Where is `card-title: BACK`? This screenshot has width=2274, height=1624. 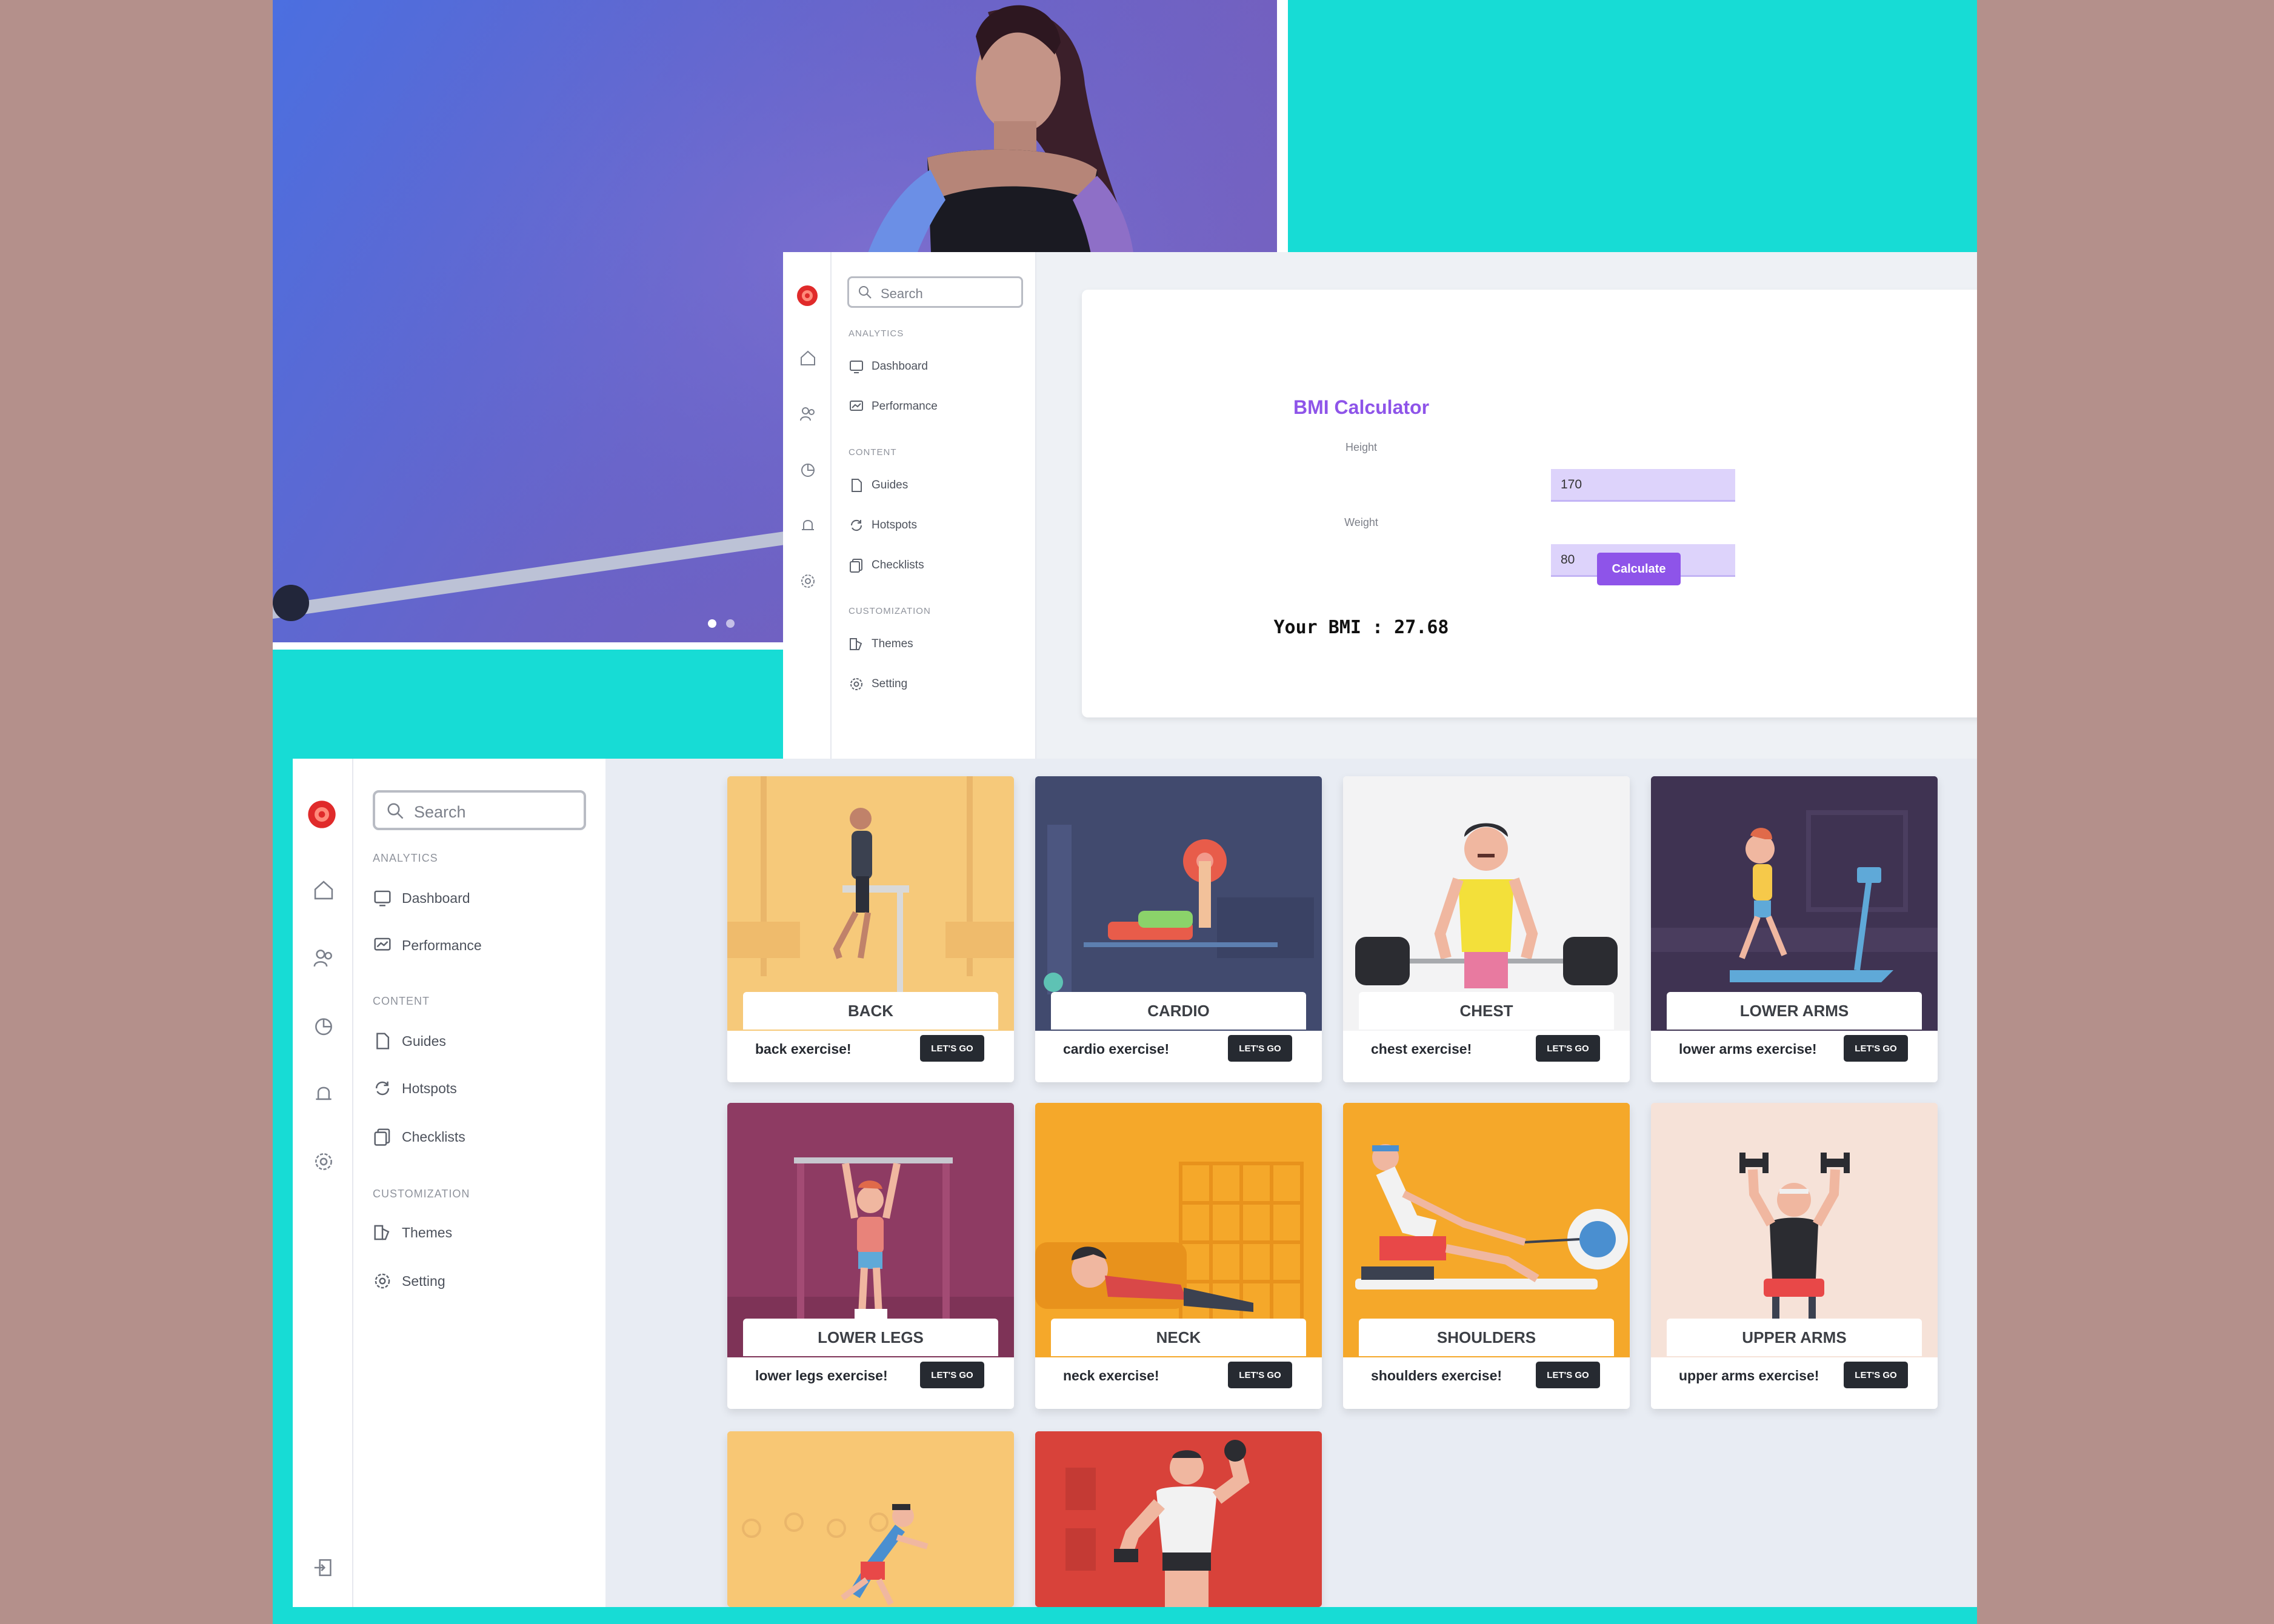 card-title: BACK is located at coordinates (870, 1011).